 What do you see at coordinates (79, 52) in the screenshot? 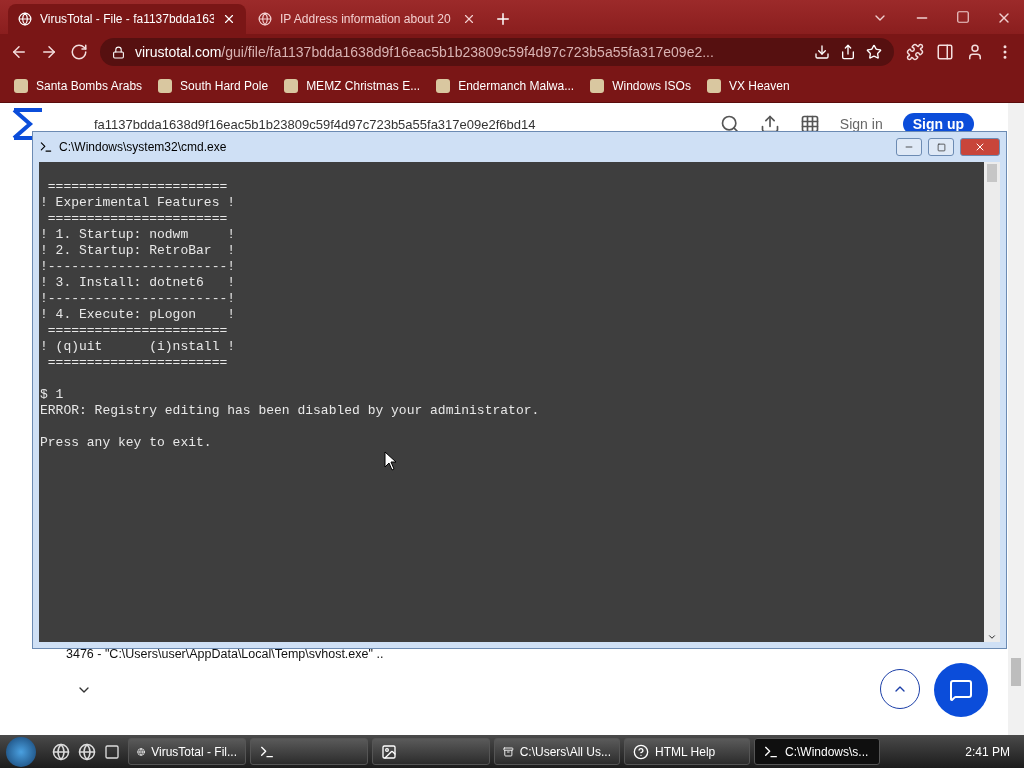
I see `reload-icon` at bounding box center [79, 52].